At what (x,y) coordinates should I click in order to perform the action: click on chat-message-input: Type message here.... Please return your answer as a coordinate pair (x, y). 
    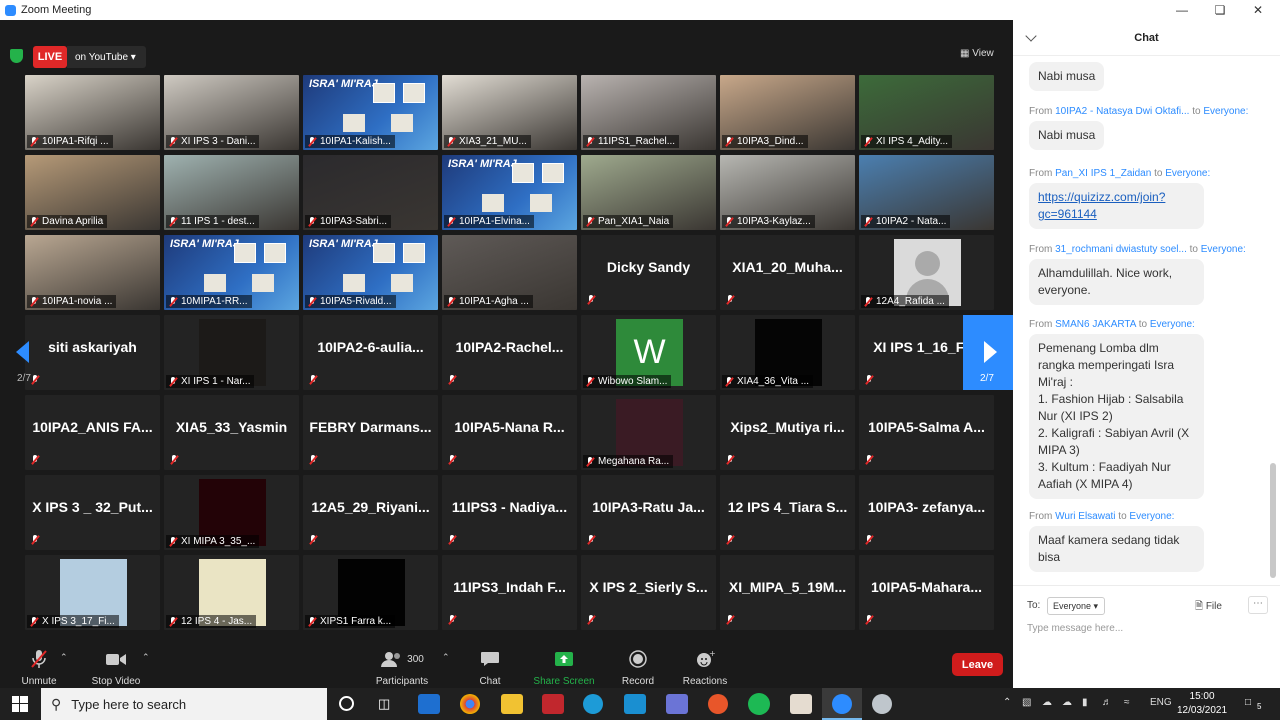
    Looking at the image, I should click on (1075, 628).